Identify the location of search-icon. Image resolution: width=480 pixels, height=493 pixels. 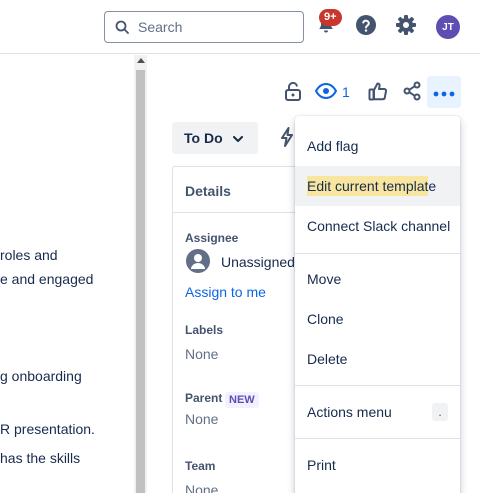
(122, 27).